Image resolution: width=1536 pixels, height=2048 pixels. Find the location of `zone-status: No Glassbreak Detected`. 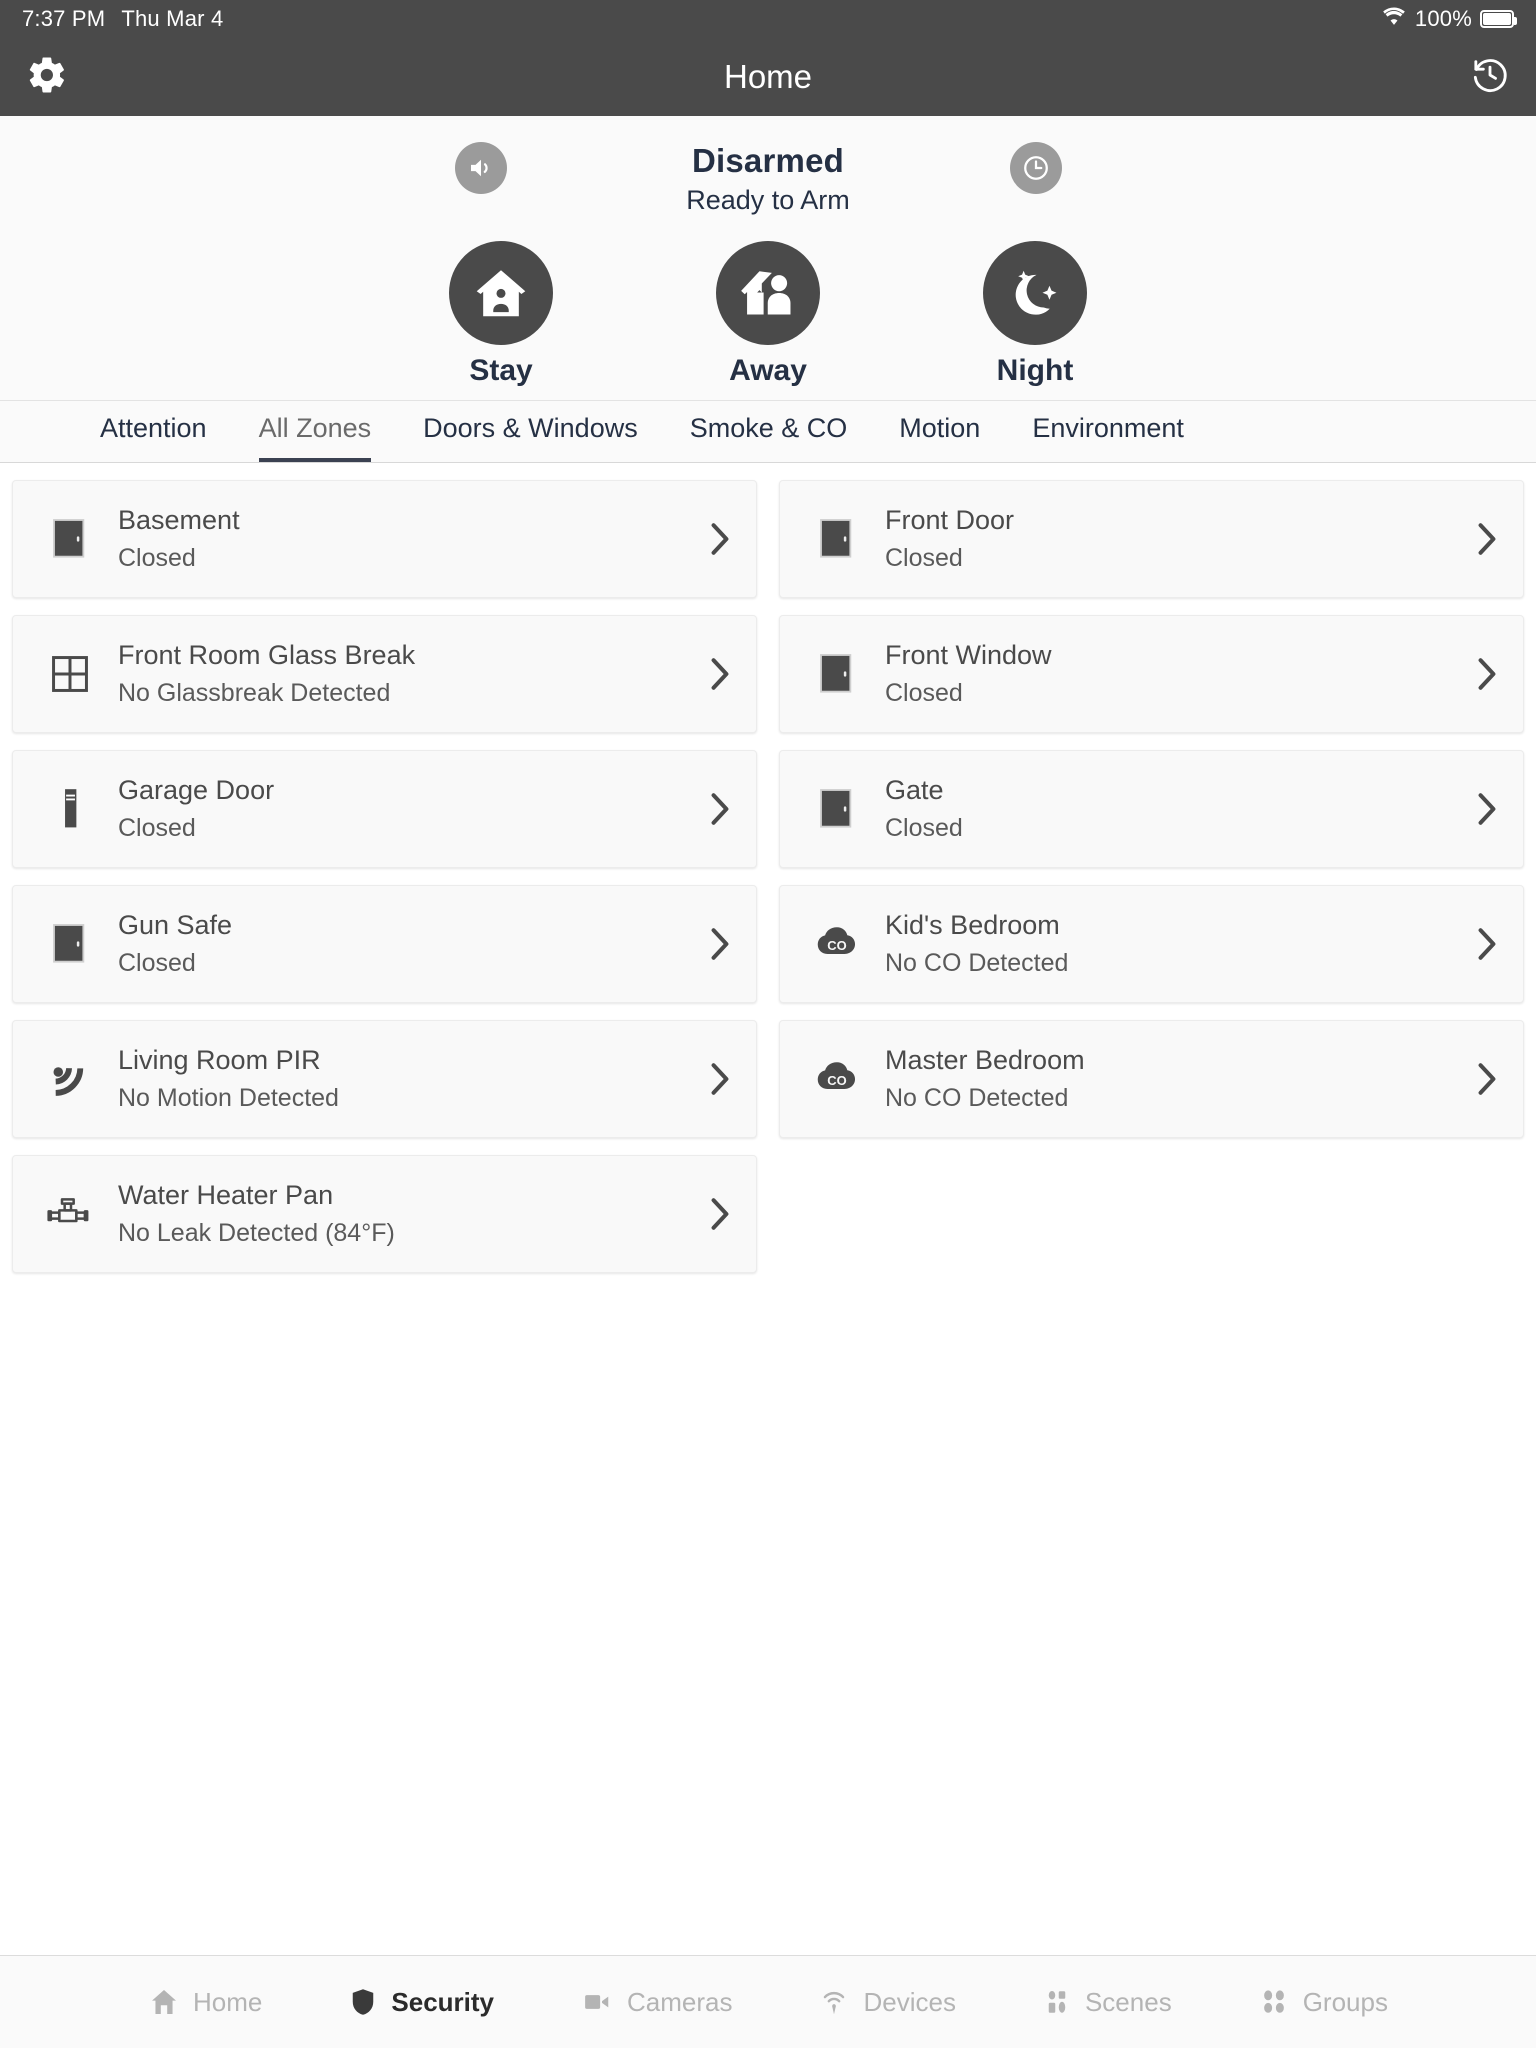

zone-status: No Glassbreak Detected is located at coordinates (254, 693).